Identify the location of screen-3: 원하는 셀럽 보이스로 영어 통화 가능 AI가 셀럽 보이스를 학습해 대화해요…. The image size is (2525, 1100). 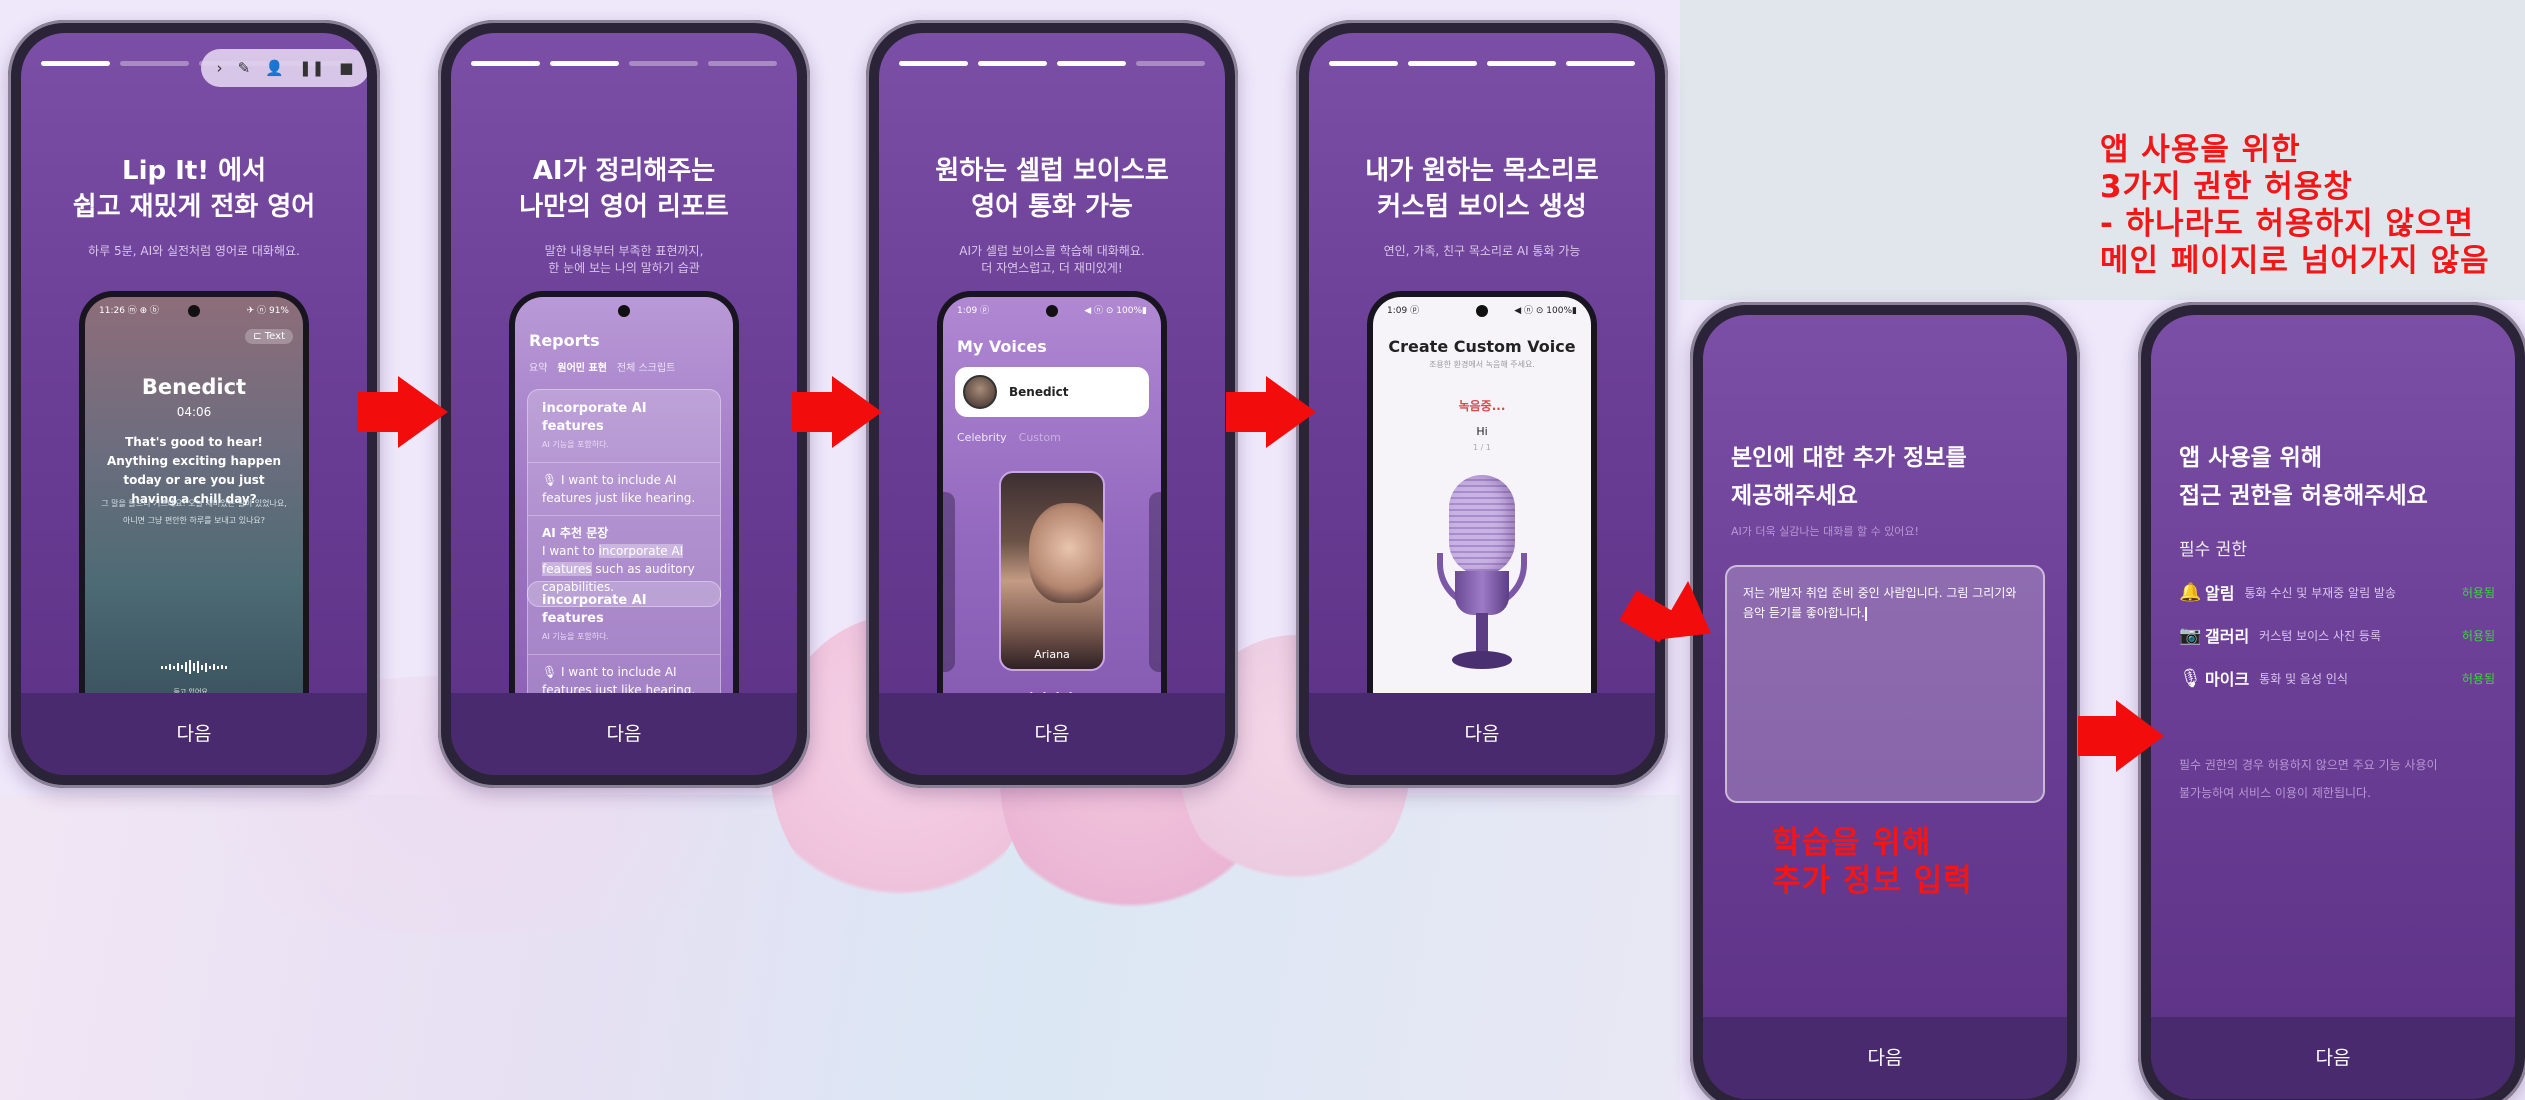
(1052, 404).